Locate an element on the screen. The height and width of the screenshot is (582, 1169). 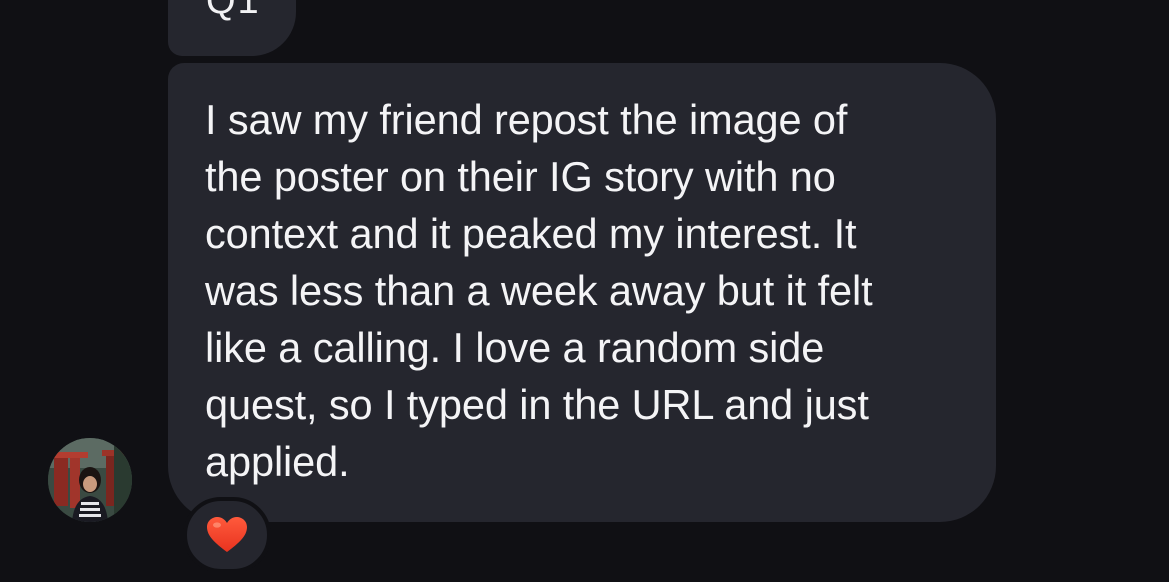
heart-reaction is located at coordinates (227, 535).